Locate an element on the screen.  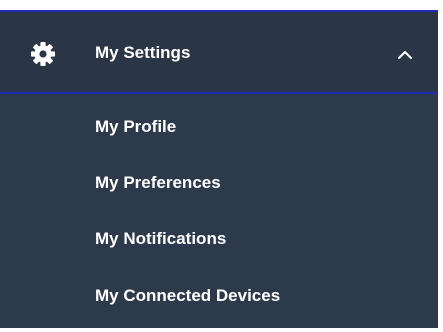
my-settings-label: My Settings is located at coordinates (143, 52).